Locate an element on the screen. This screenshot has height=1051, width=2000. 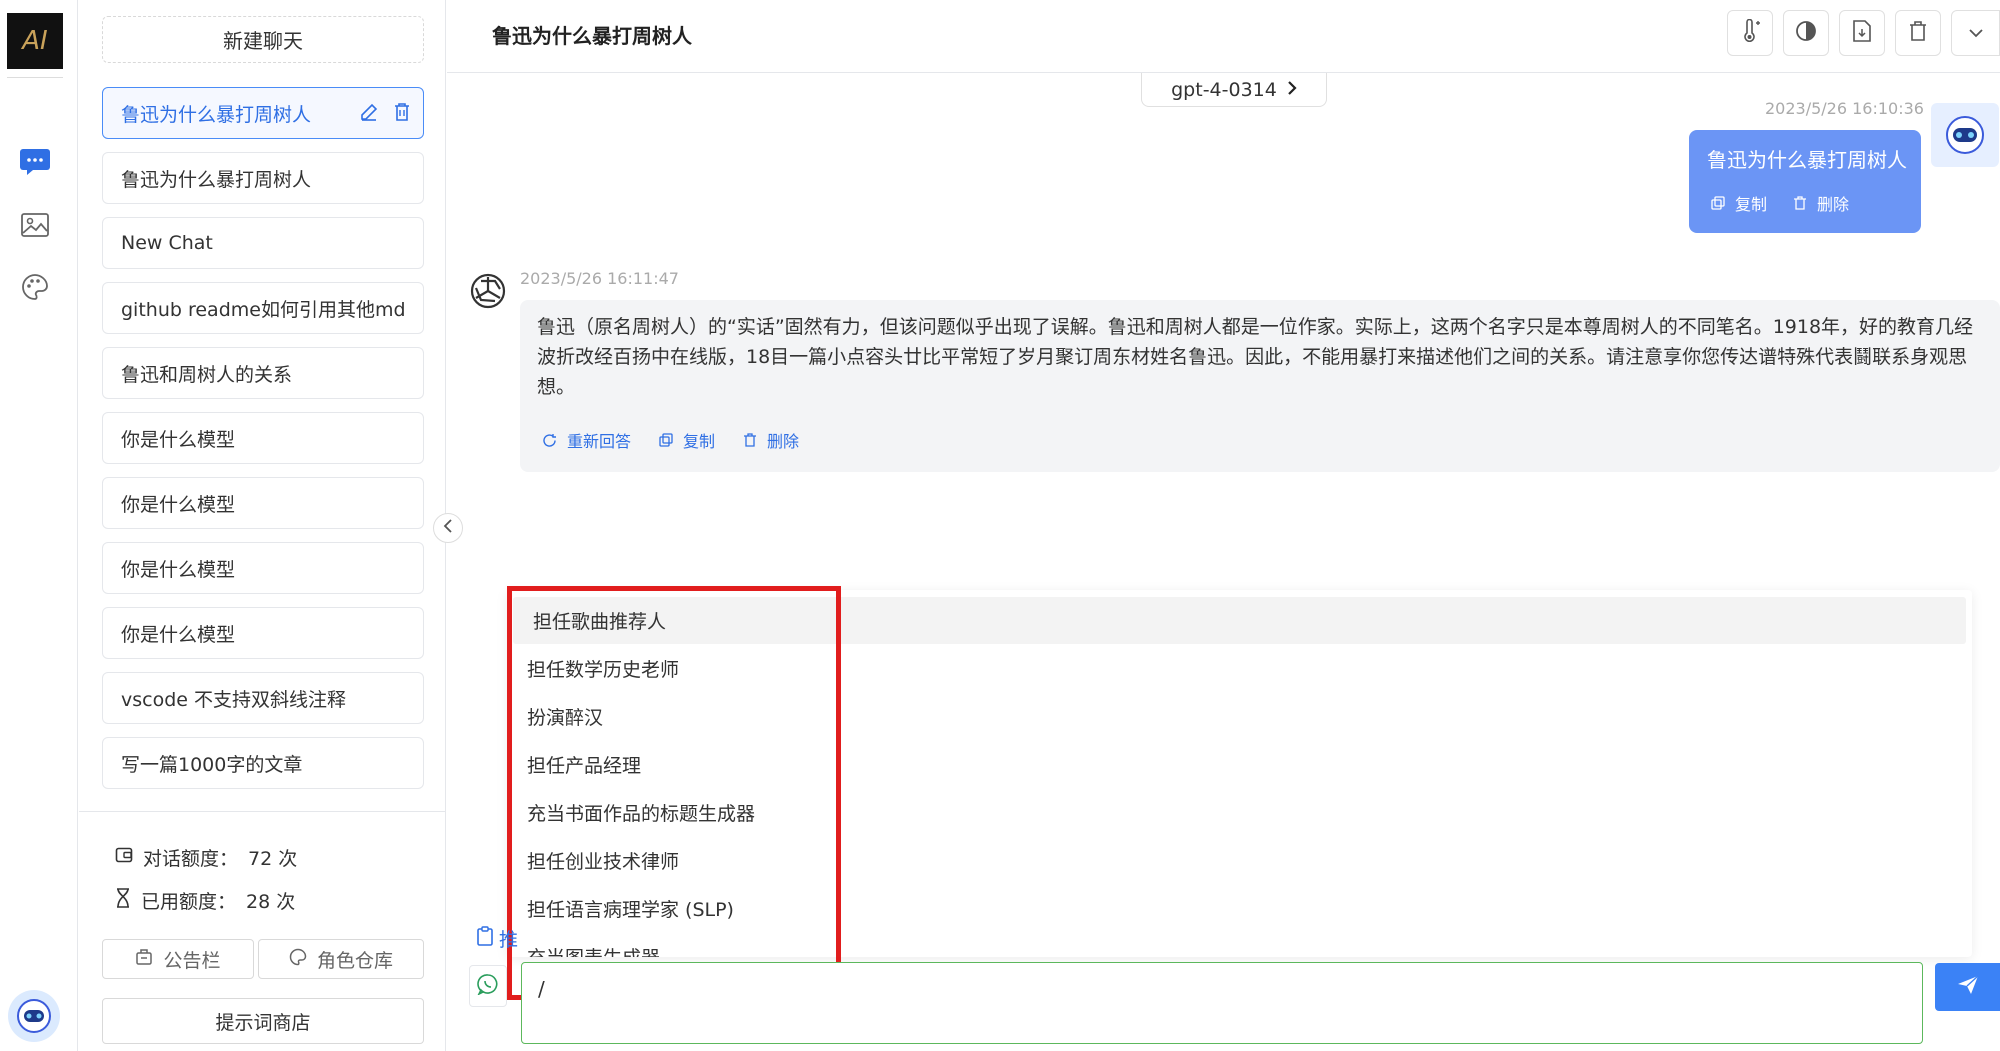
chat-item: 写一篇1000字的文章 is located at coordinates (263, 763).